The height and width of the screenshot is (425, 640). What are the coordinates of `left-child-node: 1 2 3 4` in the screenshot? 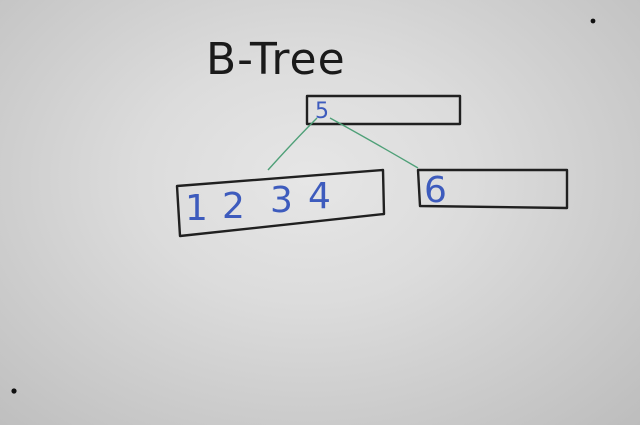 It's located at (280, 203).